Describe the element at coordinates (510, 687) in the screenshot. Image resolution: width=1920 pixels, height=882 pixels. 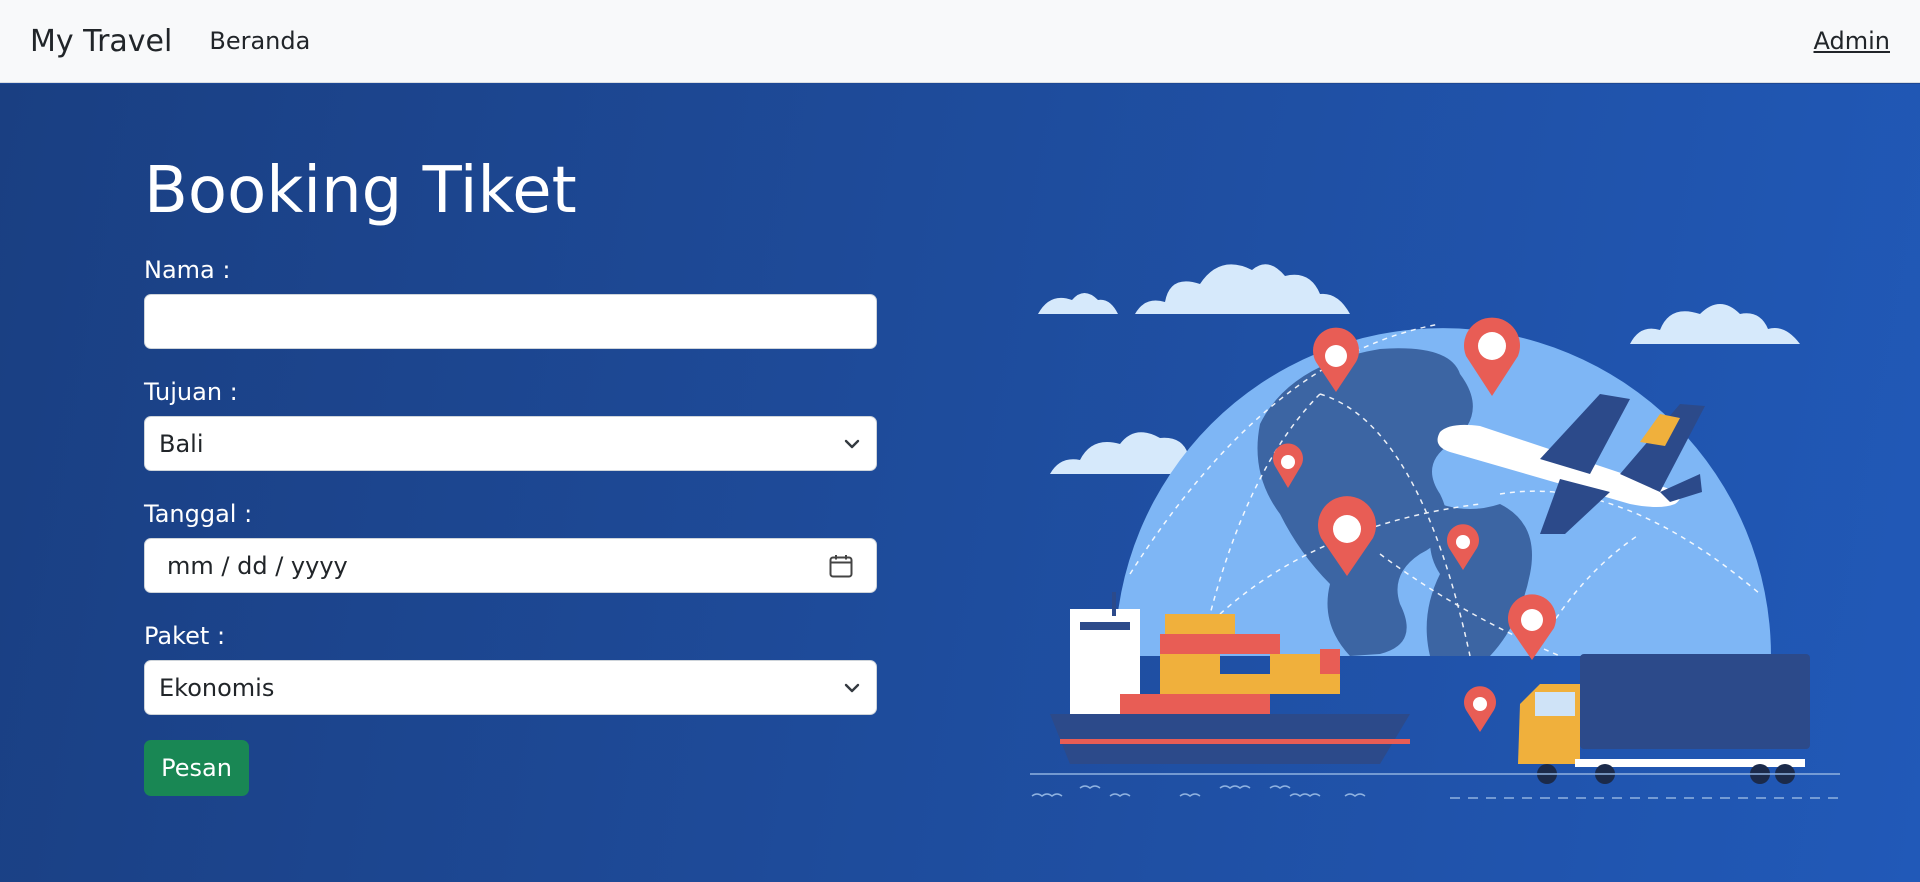
I see `paket-select: Ekonomis` at that location.